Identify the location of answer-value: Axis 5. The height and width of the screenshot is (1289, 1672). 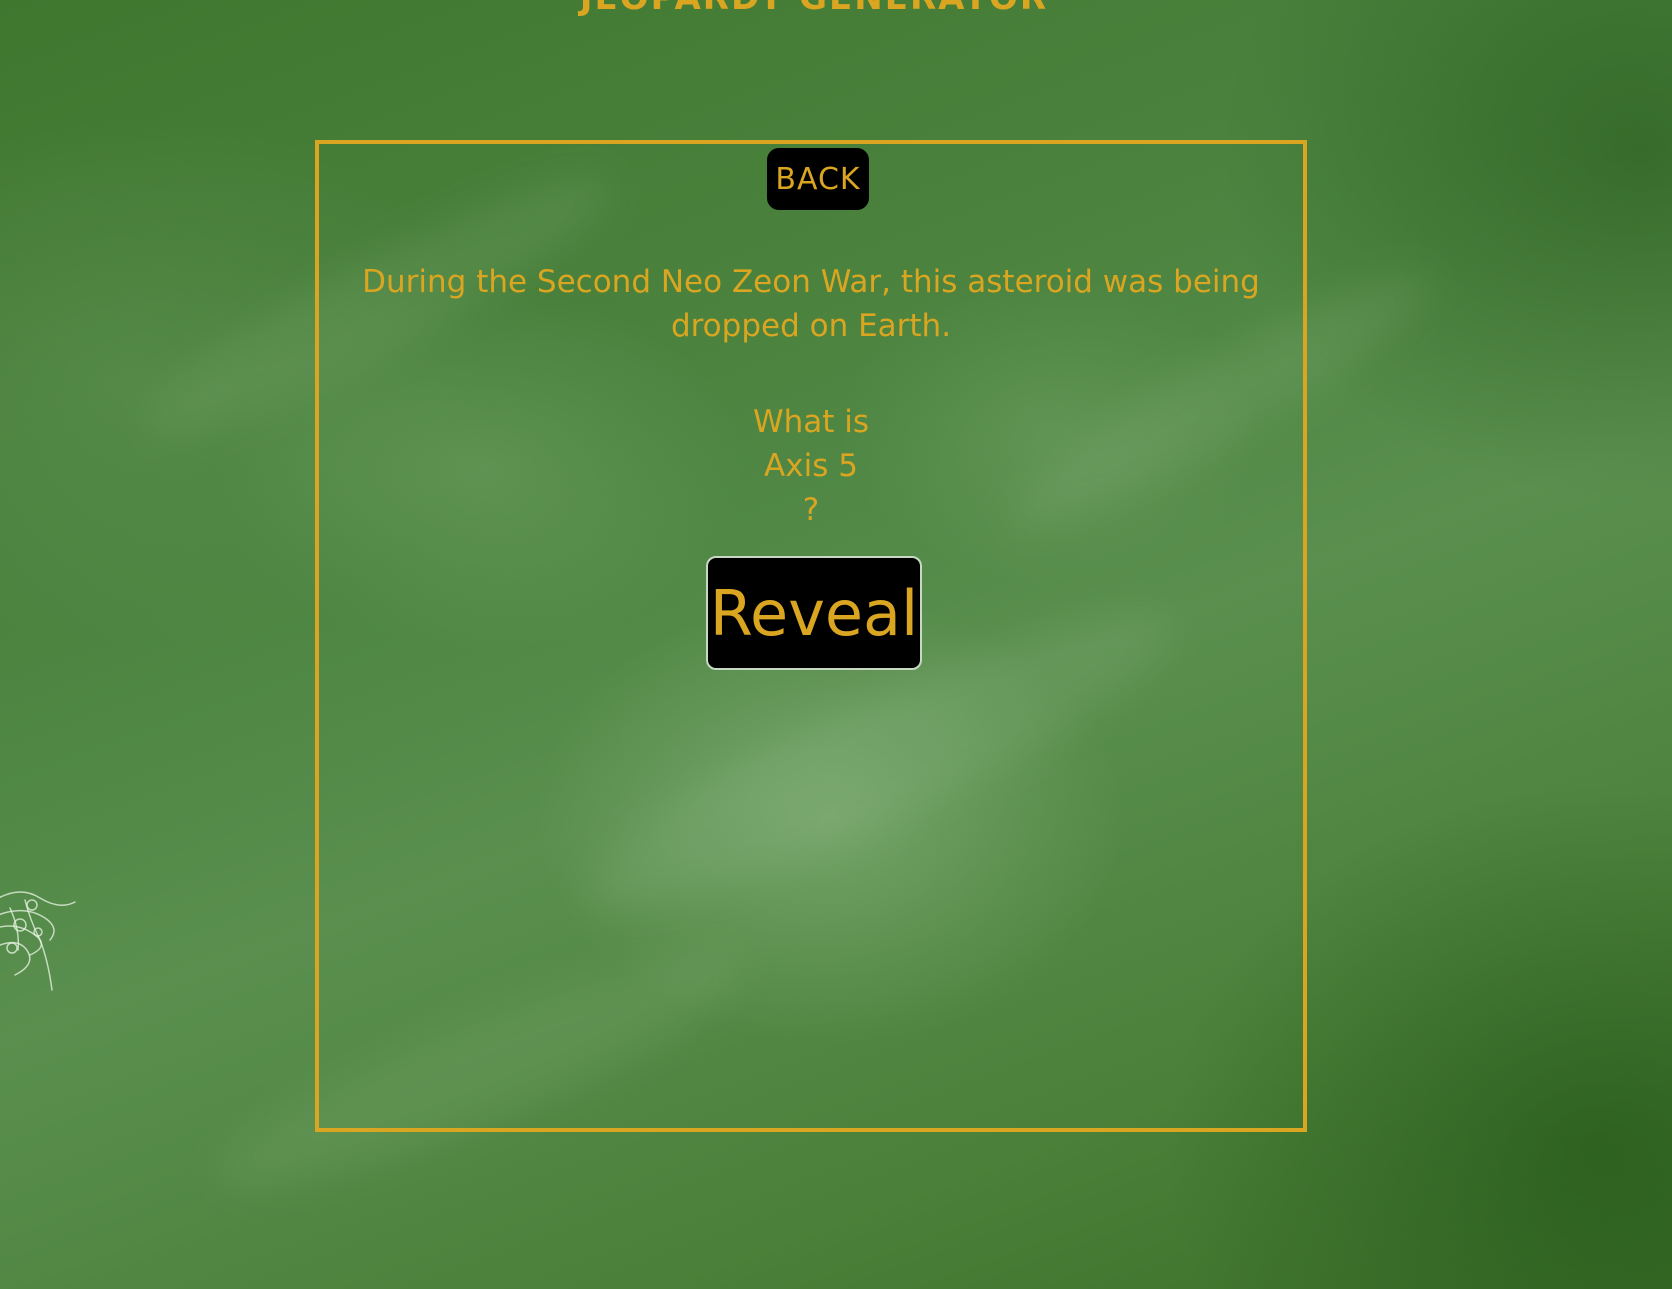
(811, 466).